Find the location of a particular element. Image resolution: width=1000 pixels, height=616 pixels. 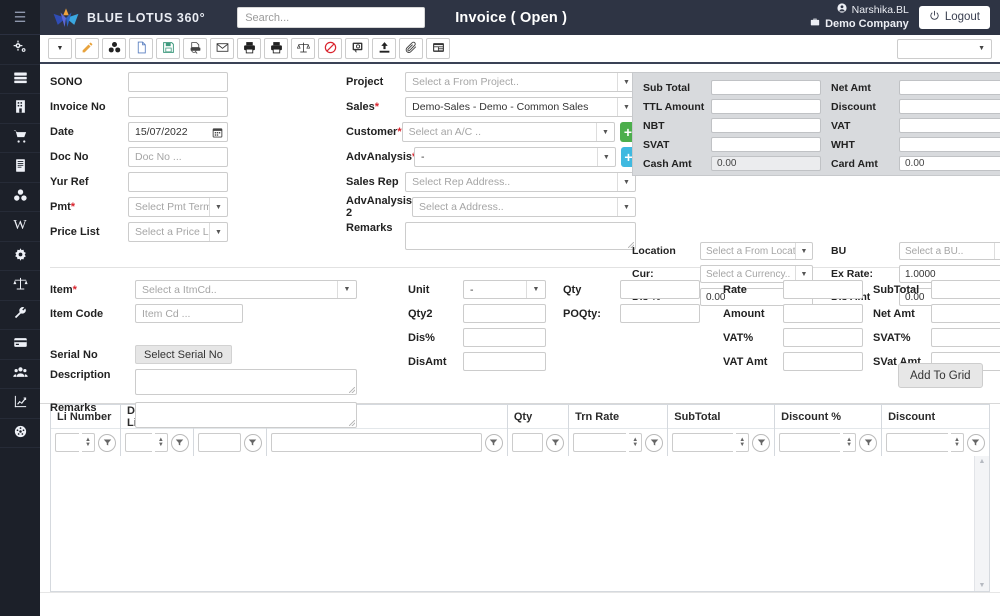

sidebar-item-cubes is located at coordinates (20, 197).